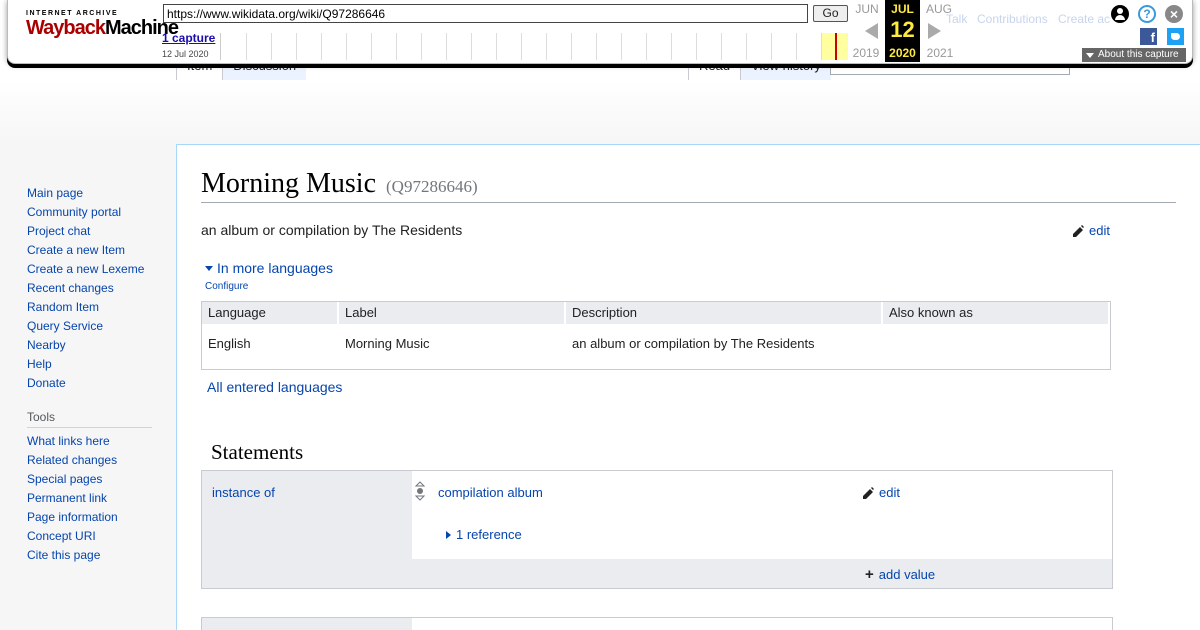  What do you see at coordinates (92, 252) in the screenshot?
I see `sidebar-item-create-item: Create a new Item` at bounding box center [92, 252].